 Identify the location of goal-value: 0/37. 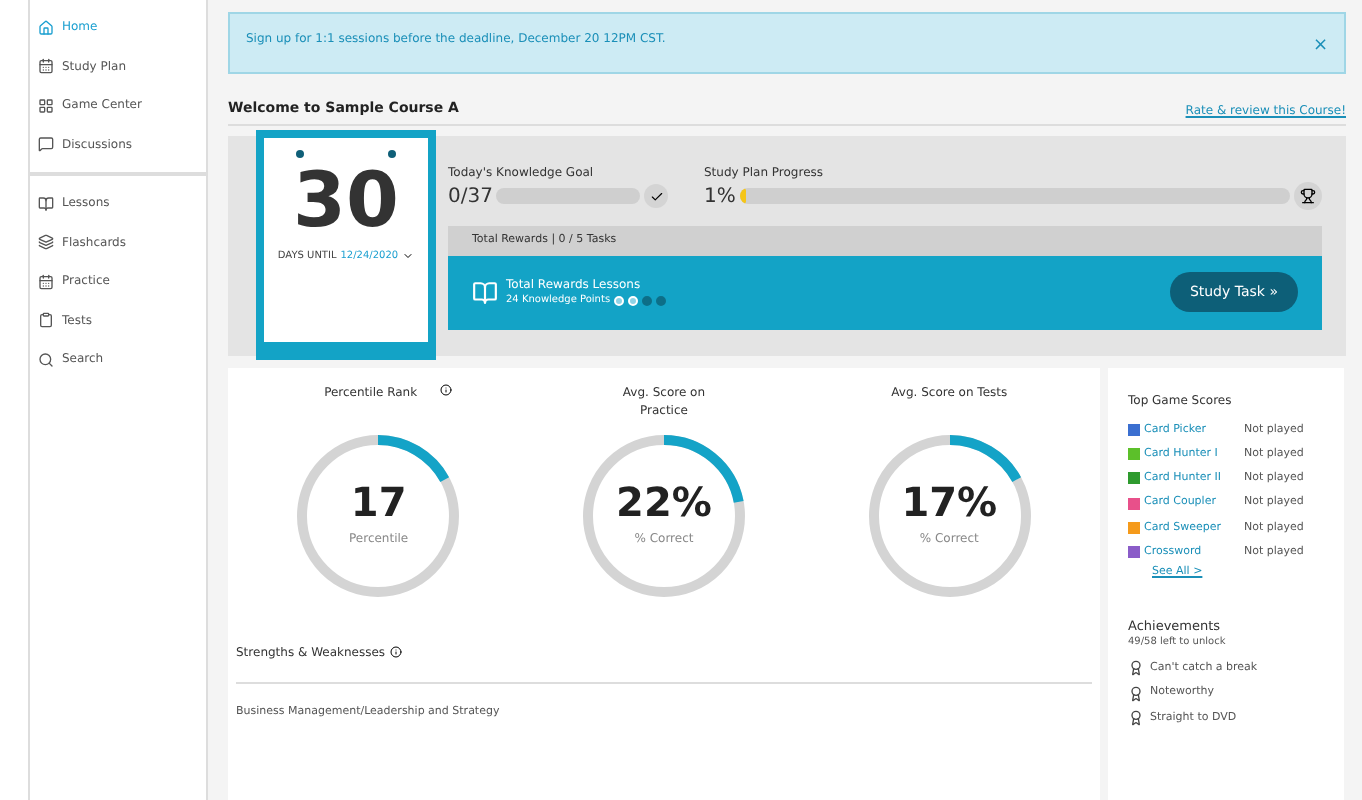
(470, 197).